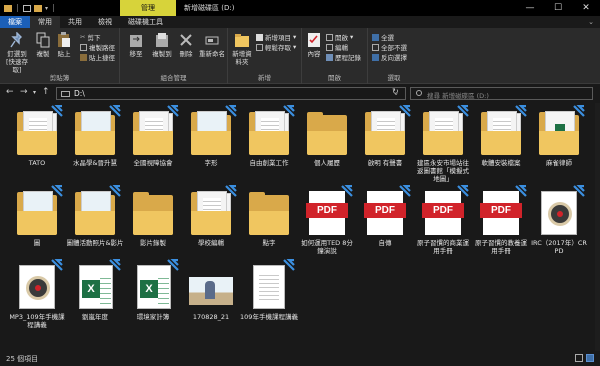 The image size is (600, 366). I want to click on edit-button: 編輯, so click(337, 47).